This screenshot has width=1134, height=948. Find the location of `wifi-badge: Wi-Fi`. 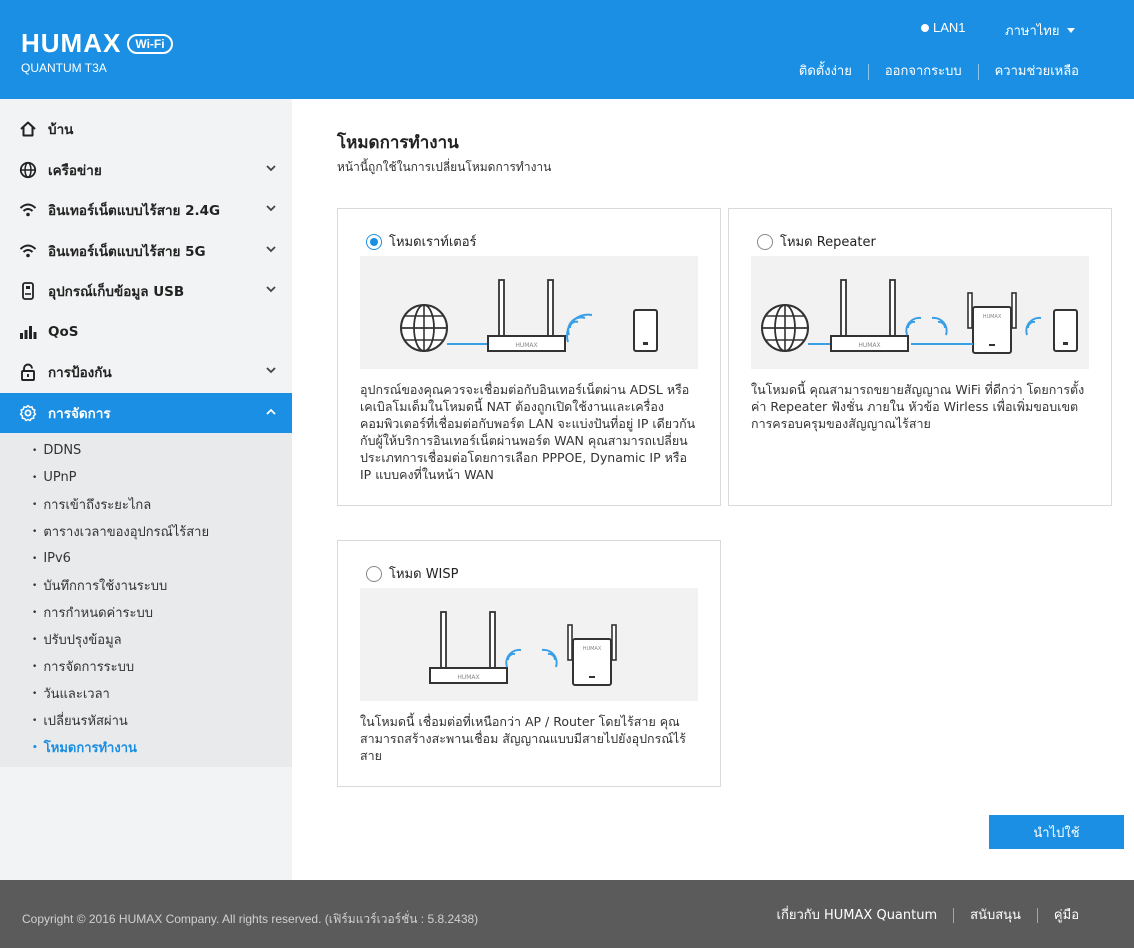

wifi-badge: Wi-Fi is located at coordinates (150, 43).